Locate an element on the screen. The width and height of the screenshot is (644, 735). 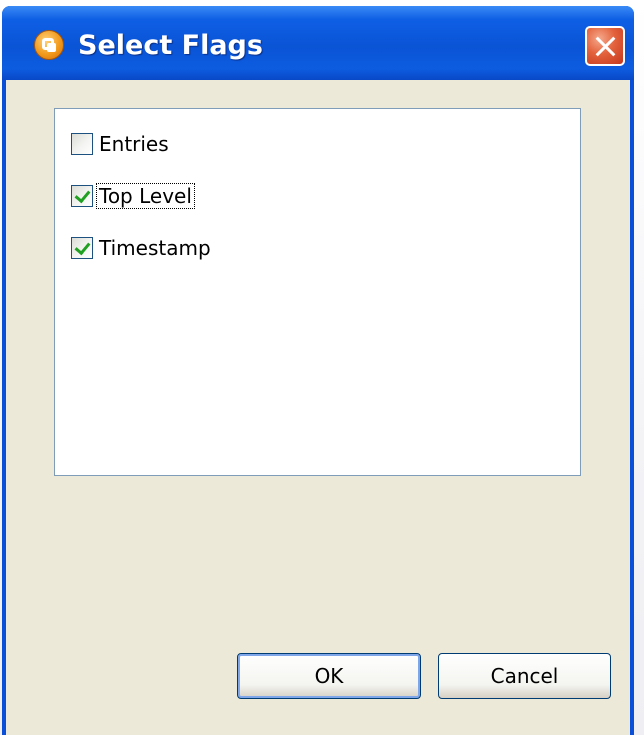
close-icon is located at coordinates (605, 46).